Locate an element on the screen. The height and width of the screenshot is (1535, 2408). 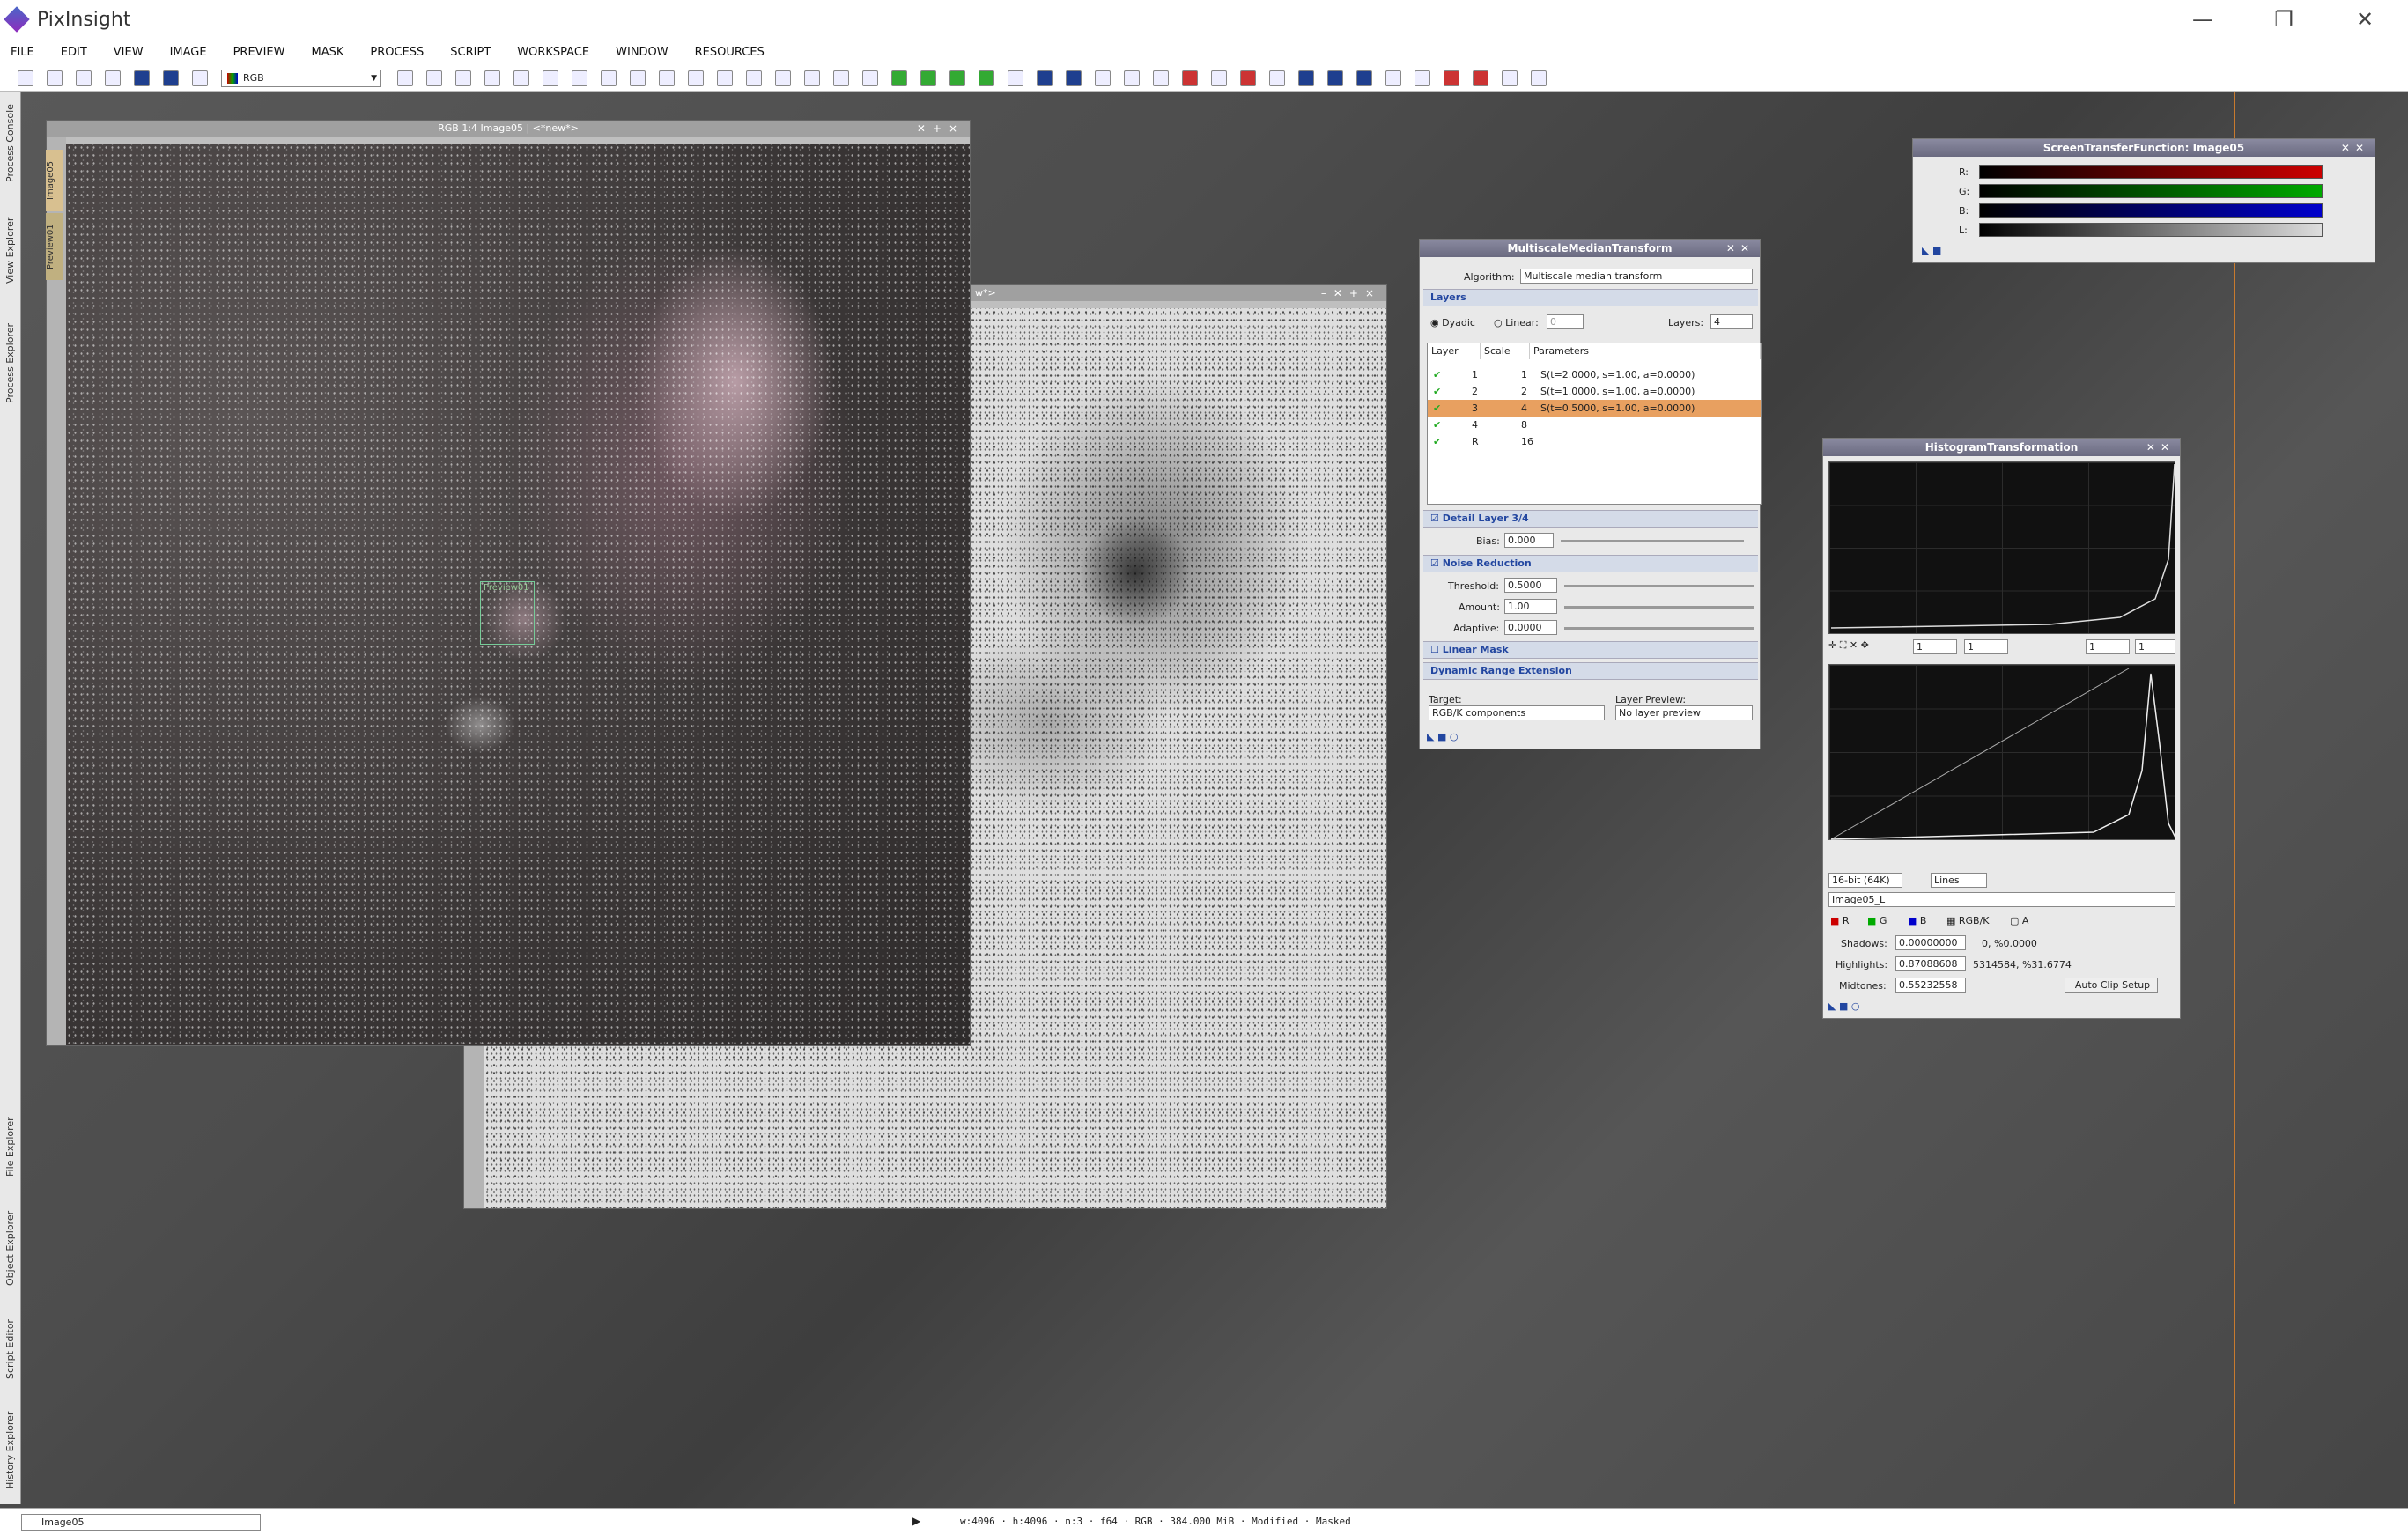
layout-3-icon is located at coordinates (841, 78).